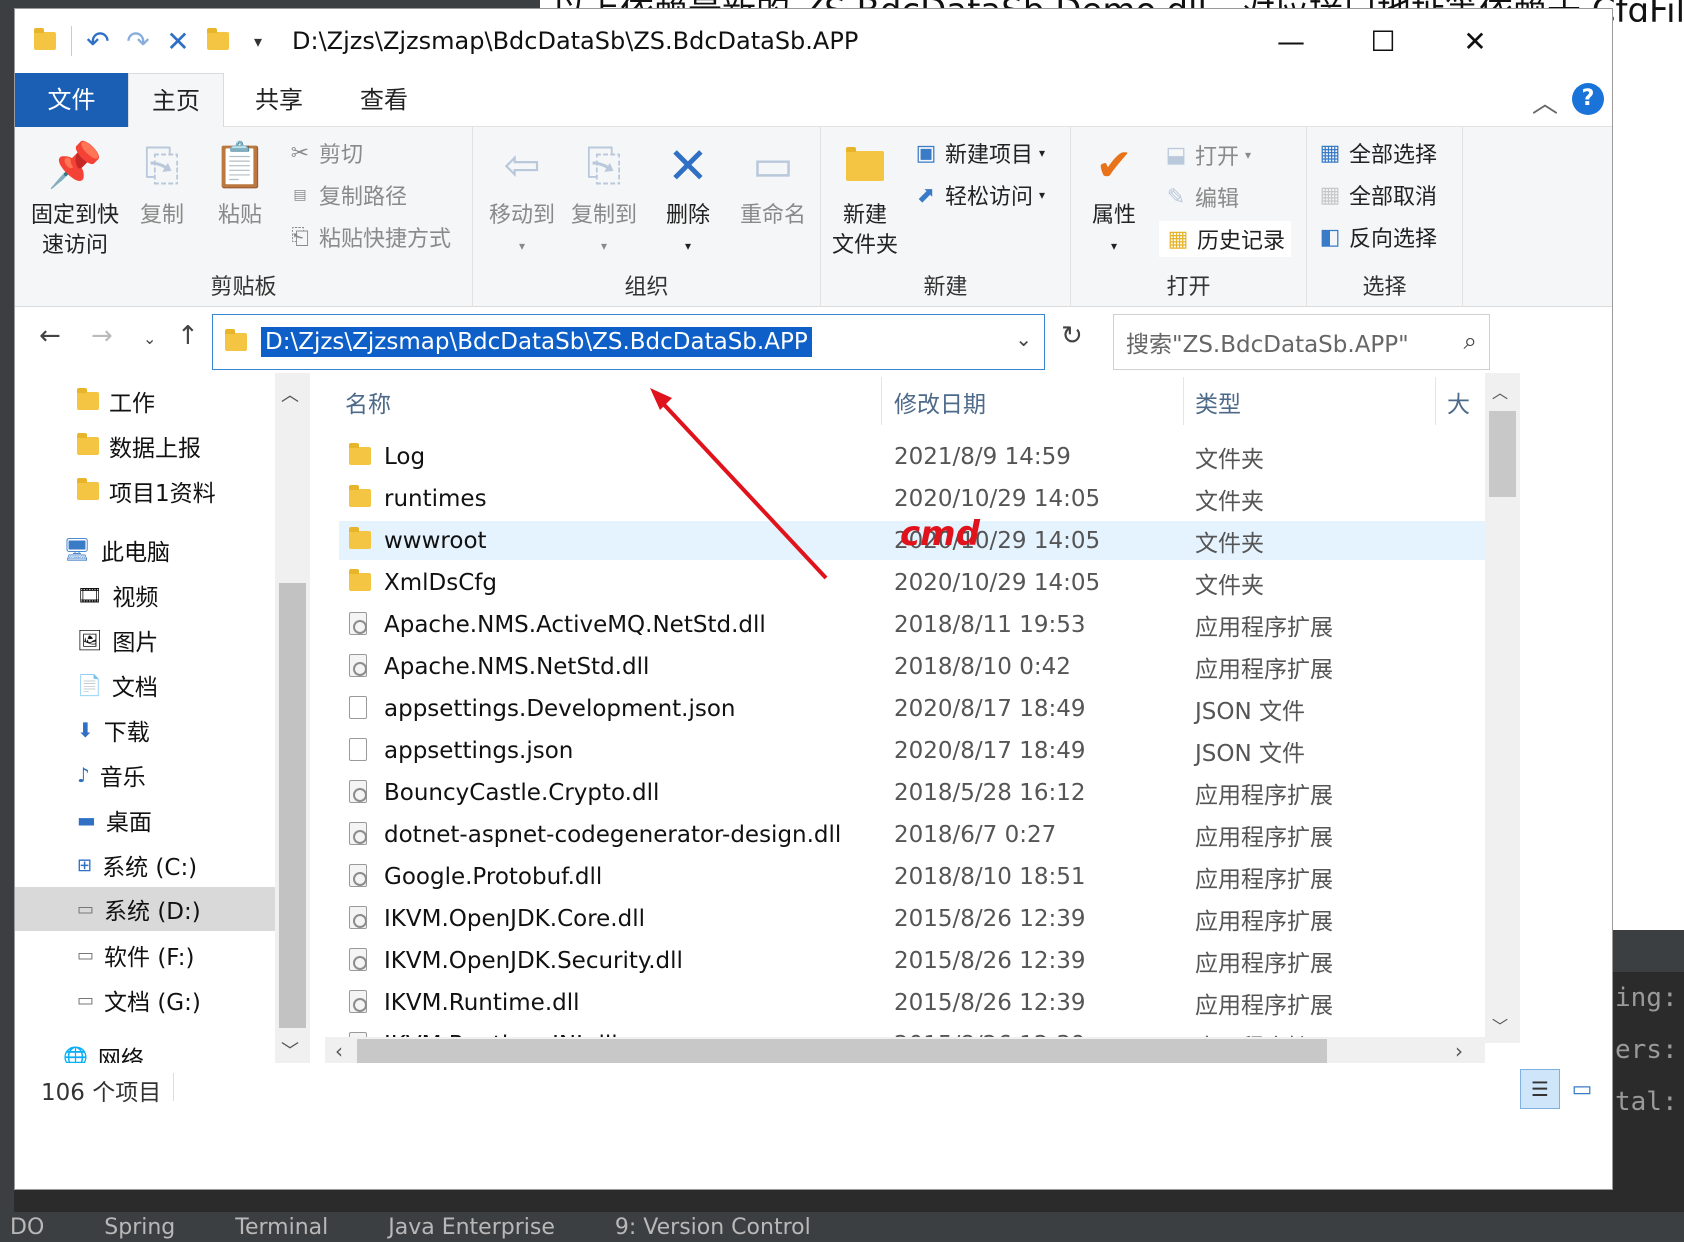  Describe the element at coordinates (1383, 41) in the screenshot. I see `maximize-button: ☐` at that location.